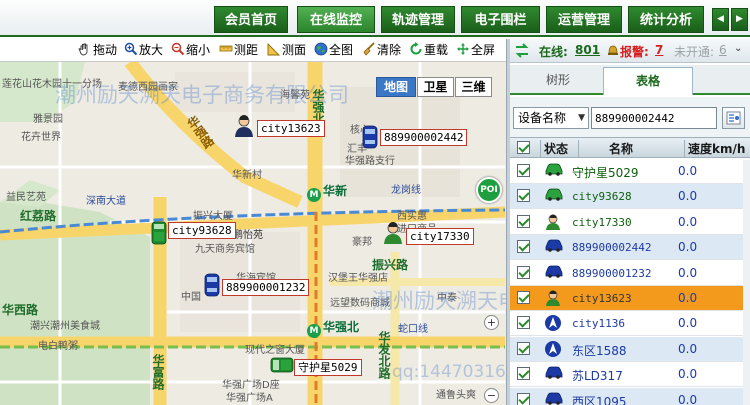 The height and width of the screenshot is (405, 750). I want to click on list-settings-icon, so click(733, 118).